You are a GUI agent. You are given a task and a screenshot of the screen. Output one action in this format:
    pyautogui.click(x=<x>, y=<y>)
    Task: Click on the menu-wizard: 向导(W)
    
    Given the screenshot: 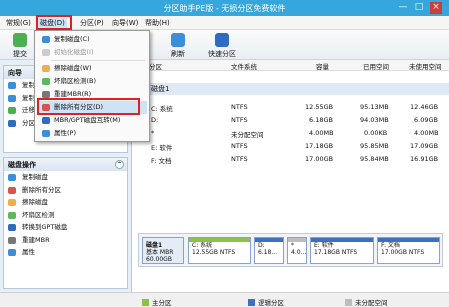 What is the action you would take?
    pyautogui.click(x=125, y=23)
    